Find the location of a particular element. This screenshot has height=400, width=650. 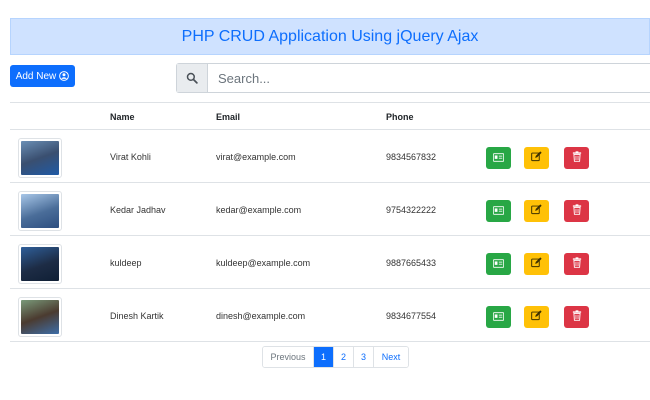

search-group is located at coordinates (413, 78).